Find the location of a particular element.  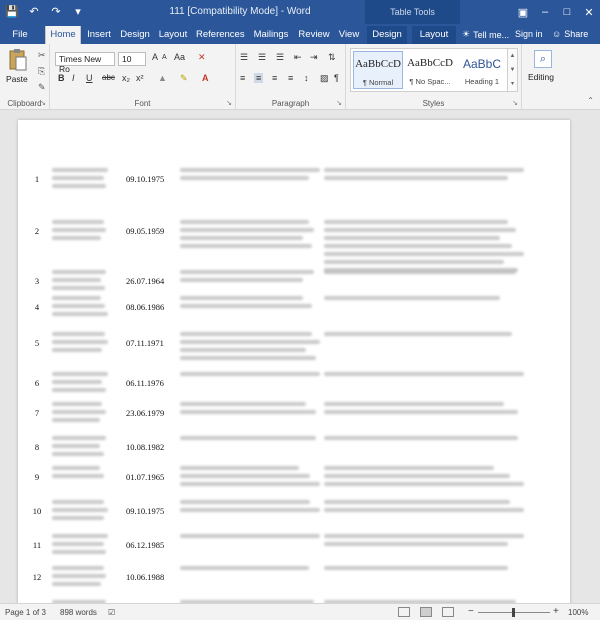

clear-formatting-icon: ✕ is located at coordinates (202, 57).